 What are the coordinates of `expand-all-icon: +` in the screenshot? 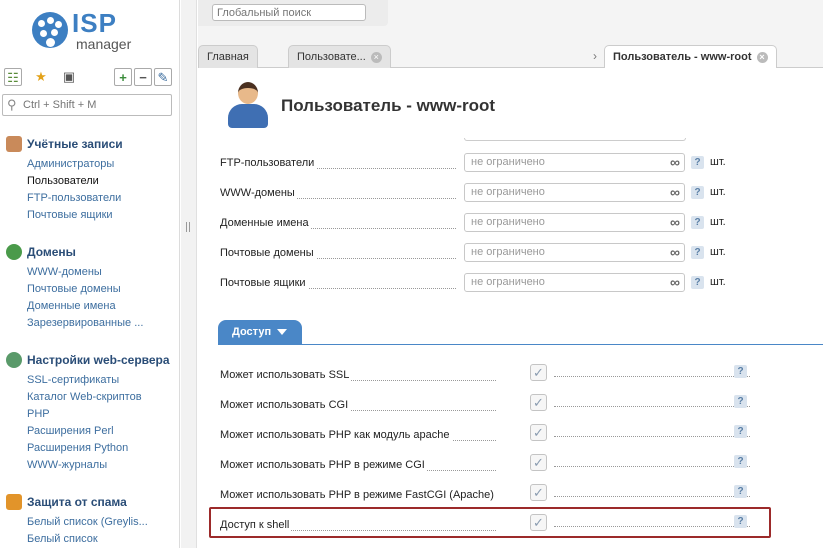 It's located at (123, 77).